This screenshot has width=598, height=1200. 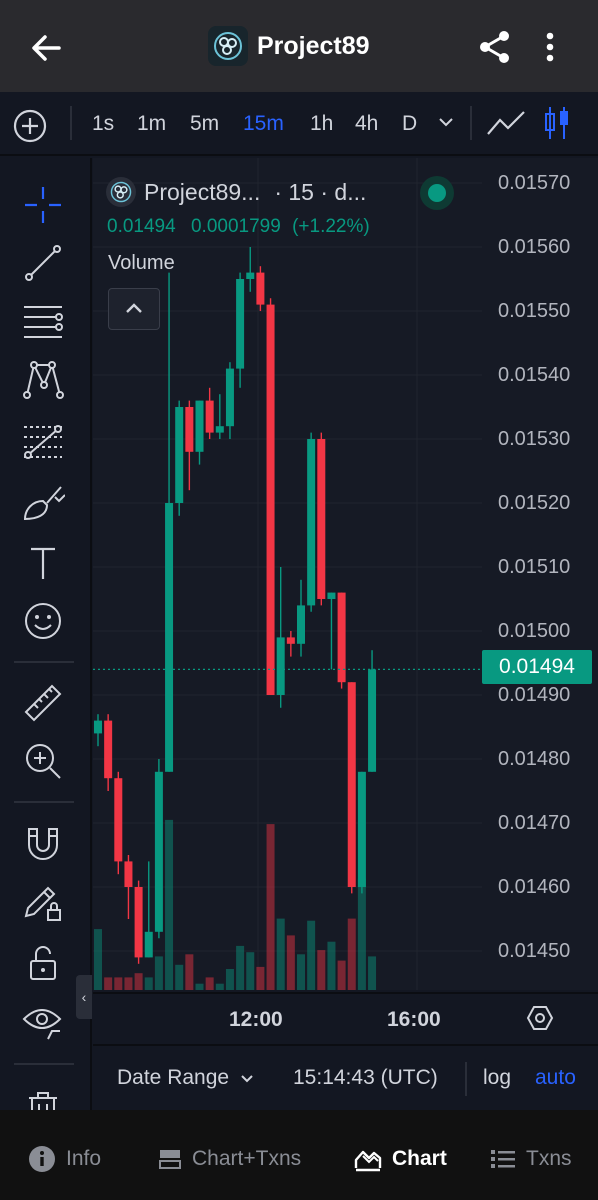 I want to click on nav-txns: Txns, so click(x=531, y=1159).